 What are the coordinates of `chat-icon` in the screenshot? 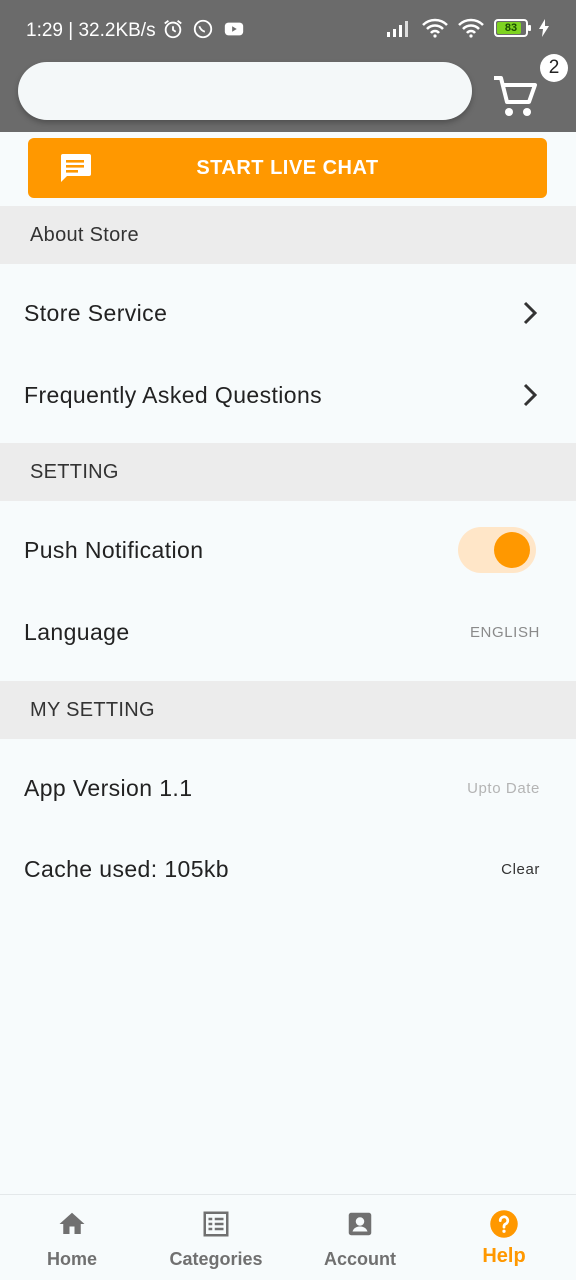 It's located at (76, 168).